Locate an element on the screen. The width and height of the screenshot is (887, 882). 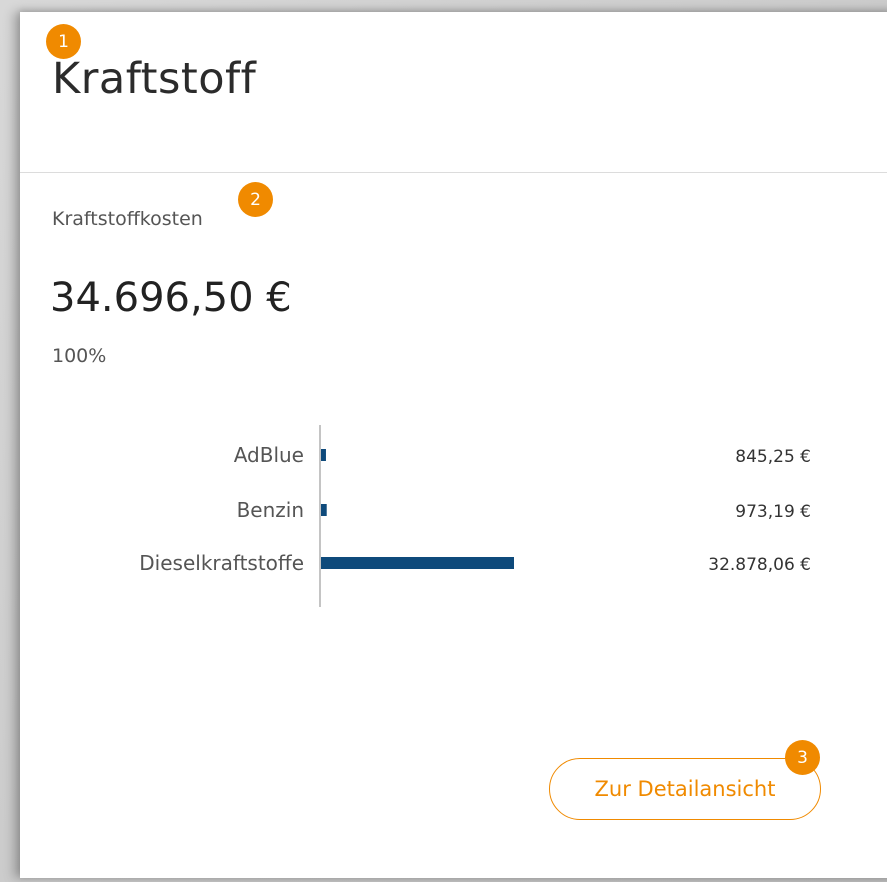
detail-view-button: Zur Detailansicht is located at coordinates (685, 789).